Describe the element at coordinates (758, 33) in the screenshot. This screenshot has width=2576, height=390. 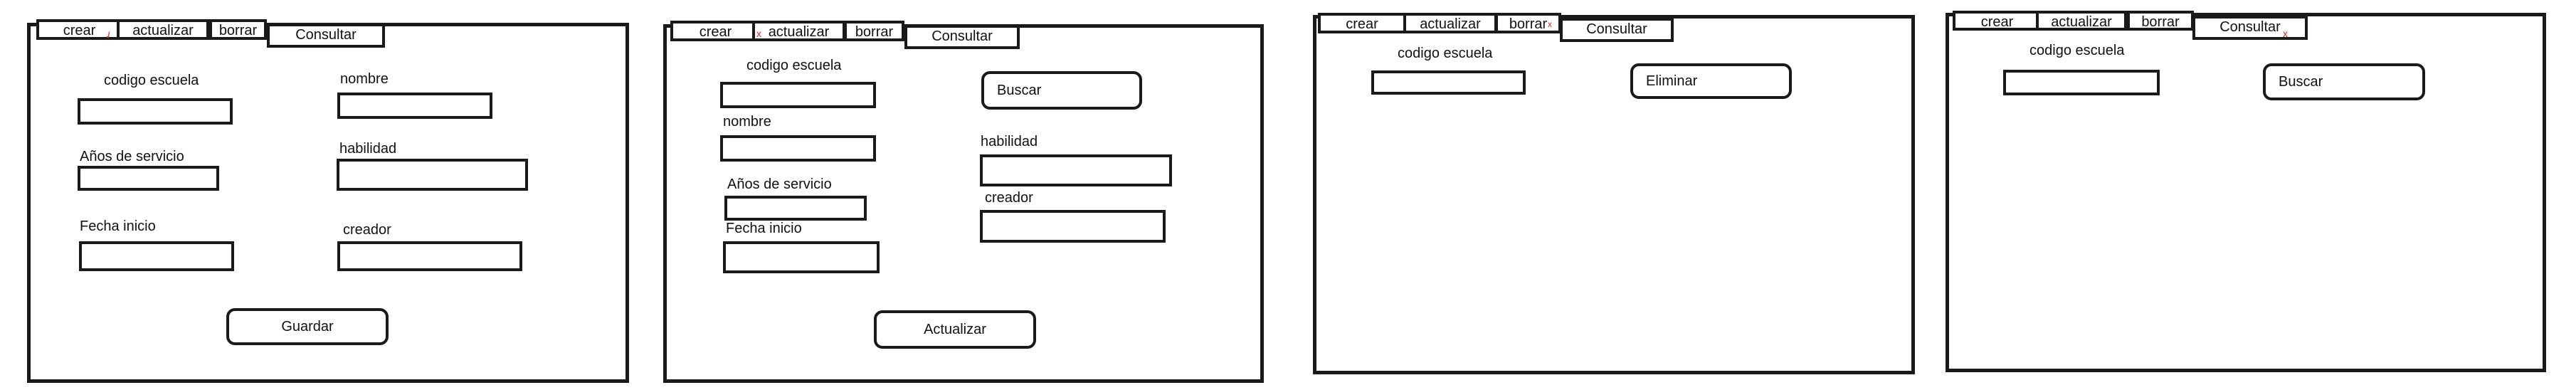
I see `tab-actualizar-x-mark: x` at that location.